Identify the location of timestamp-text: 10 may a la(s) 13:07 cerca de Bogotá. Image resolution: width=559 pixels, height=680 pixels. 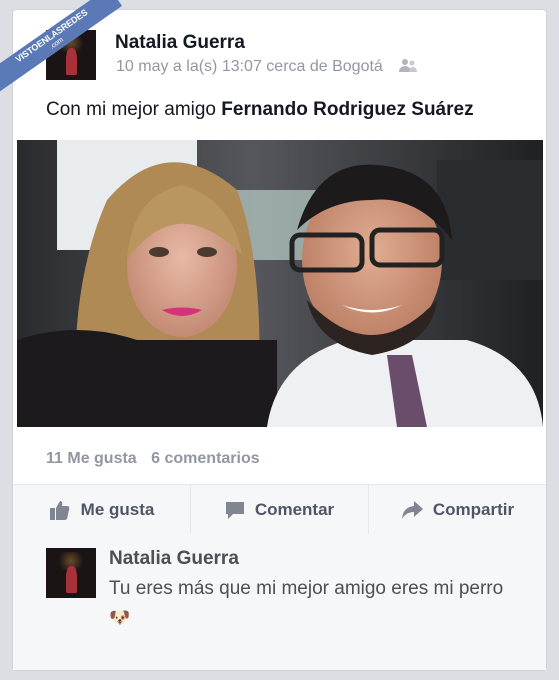
(249, 66).